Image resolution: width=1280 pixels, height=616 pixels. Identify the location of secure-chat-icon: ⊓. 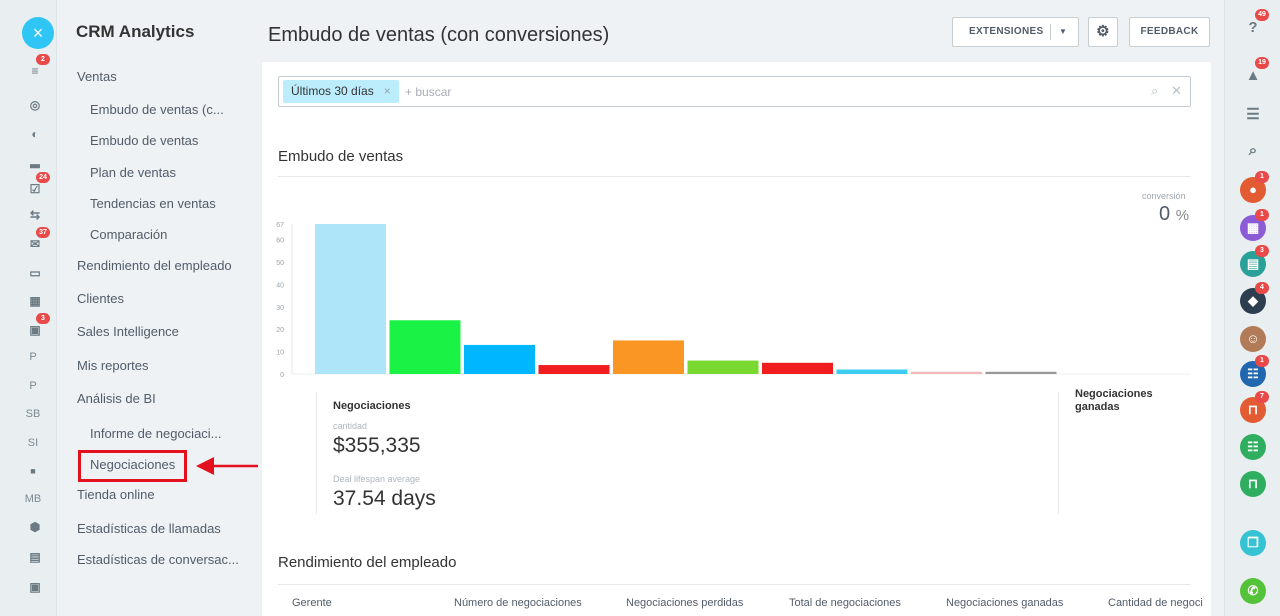
(1253, 484).